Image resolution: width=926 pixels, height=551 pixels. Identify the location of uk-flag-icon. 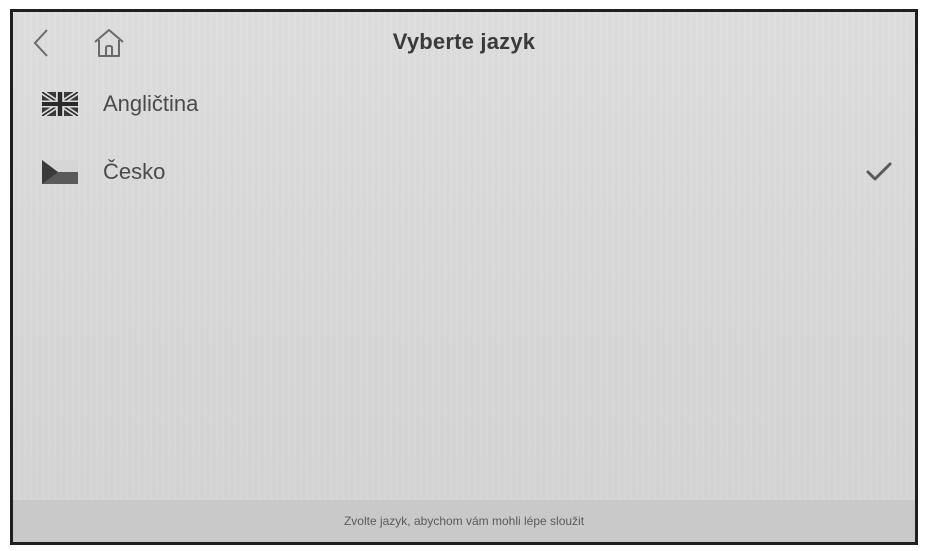
(60, 104).